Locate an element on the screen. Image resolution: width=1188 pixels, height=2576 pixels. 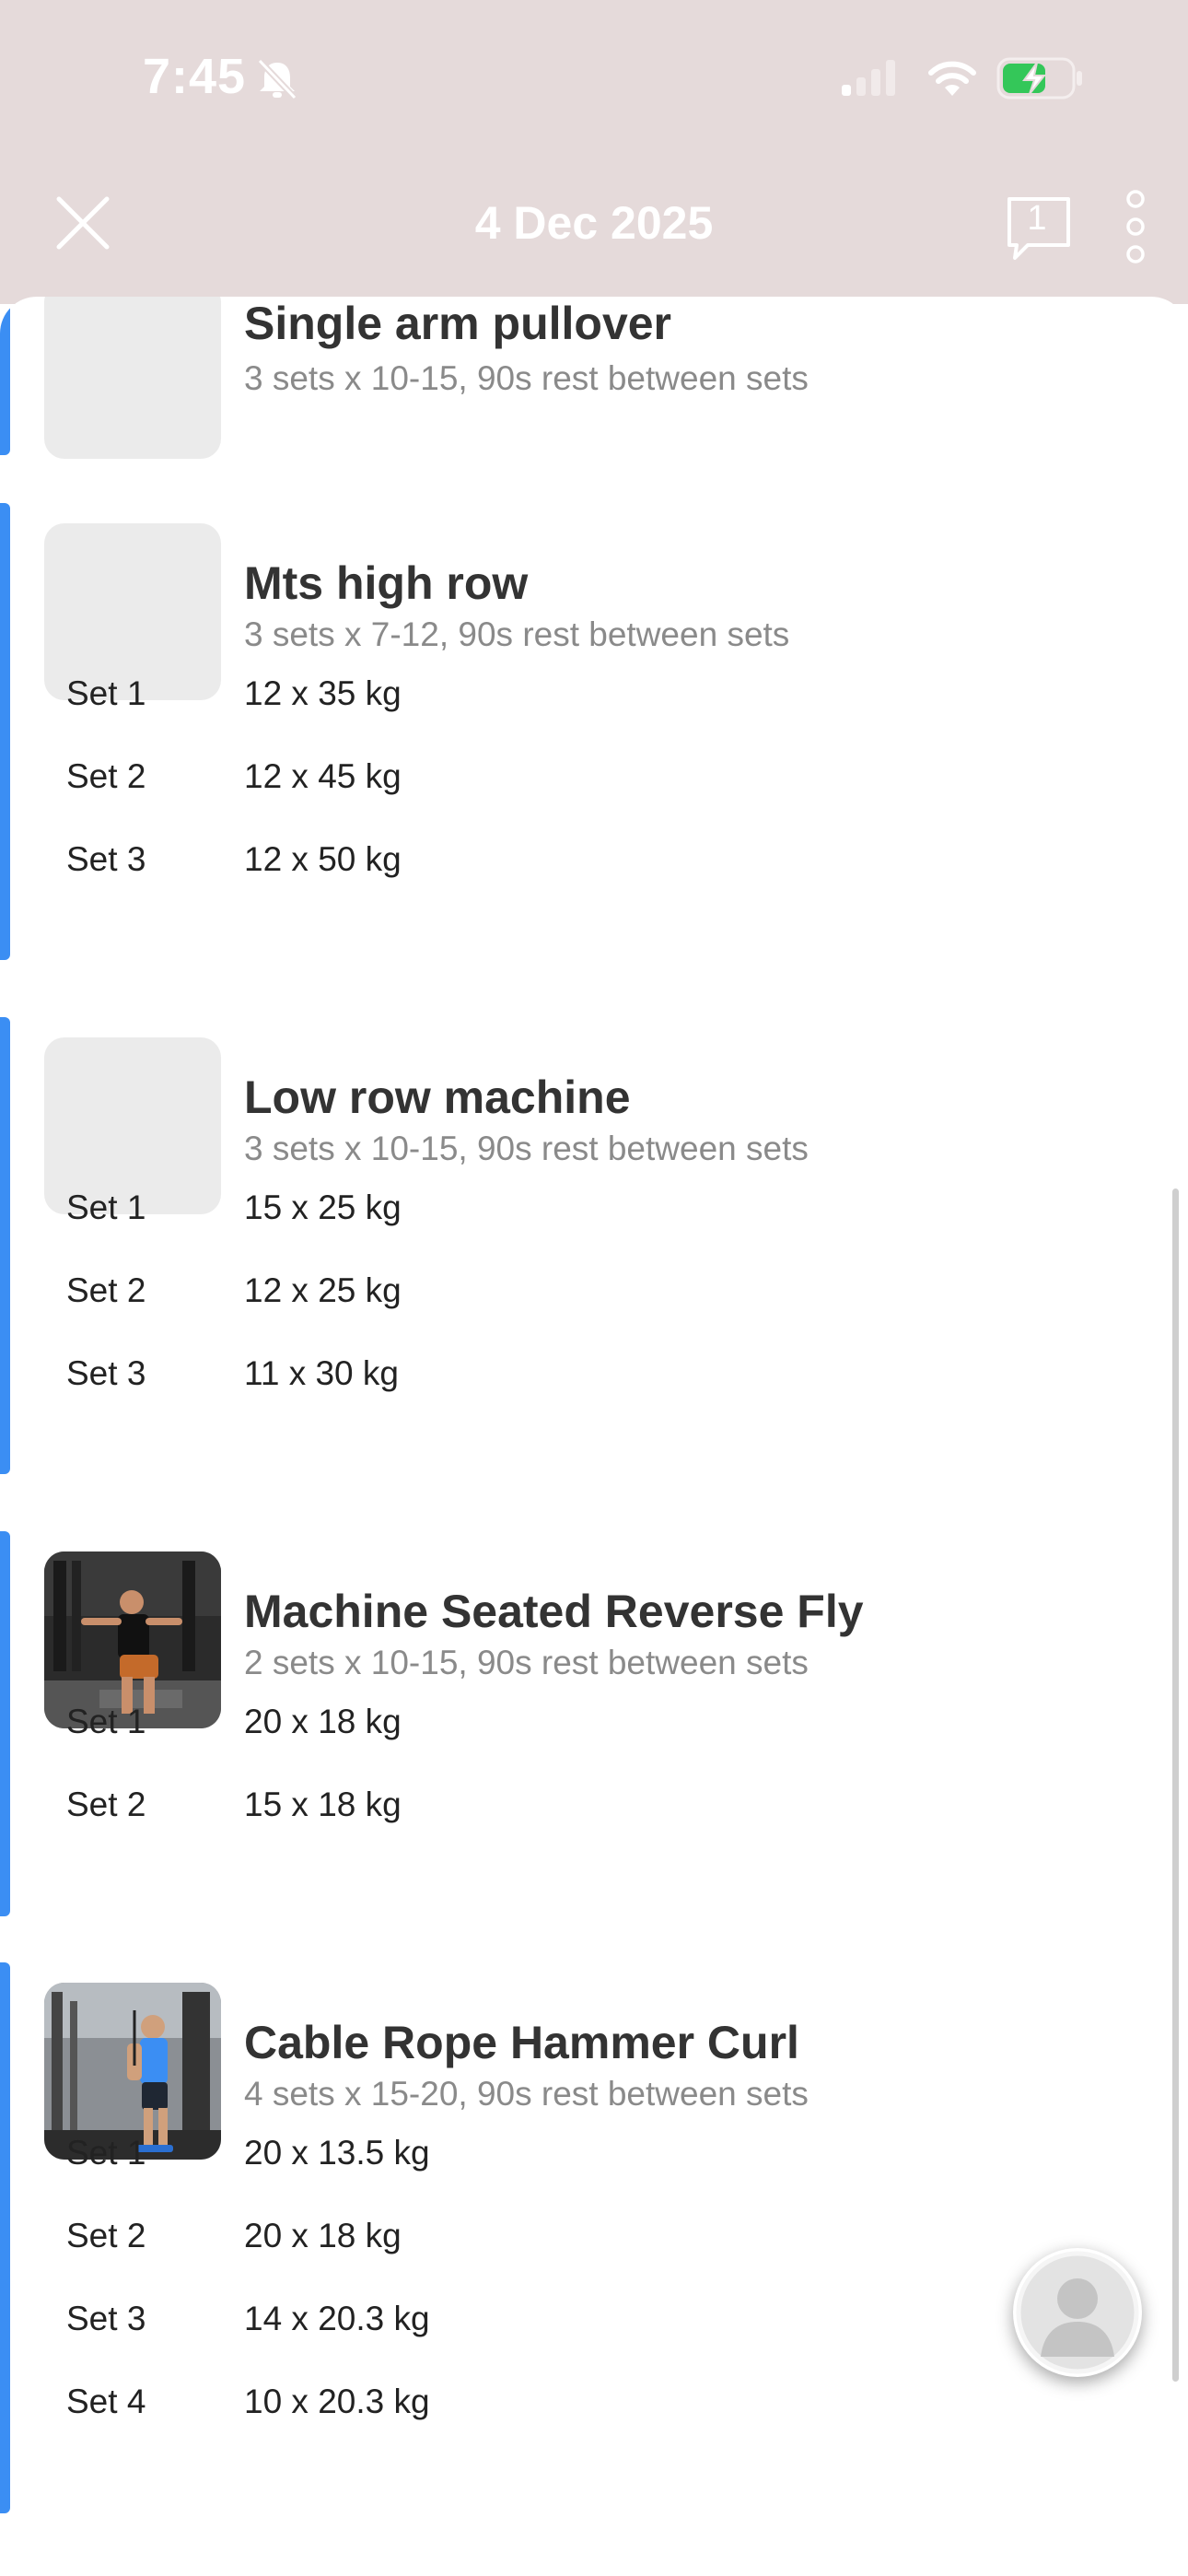
avatar-icon is located at coordinates (1077, 2312).